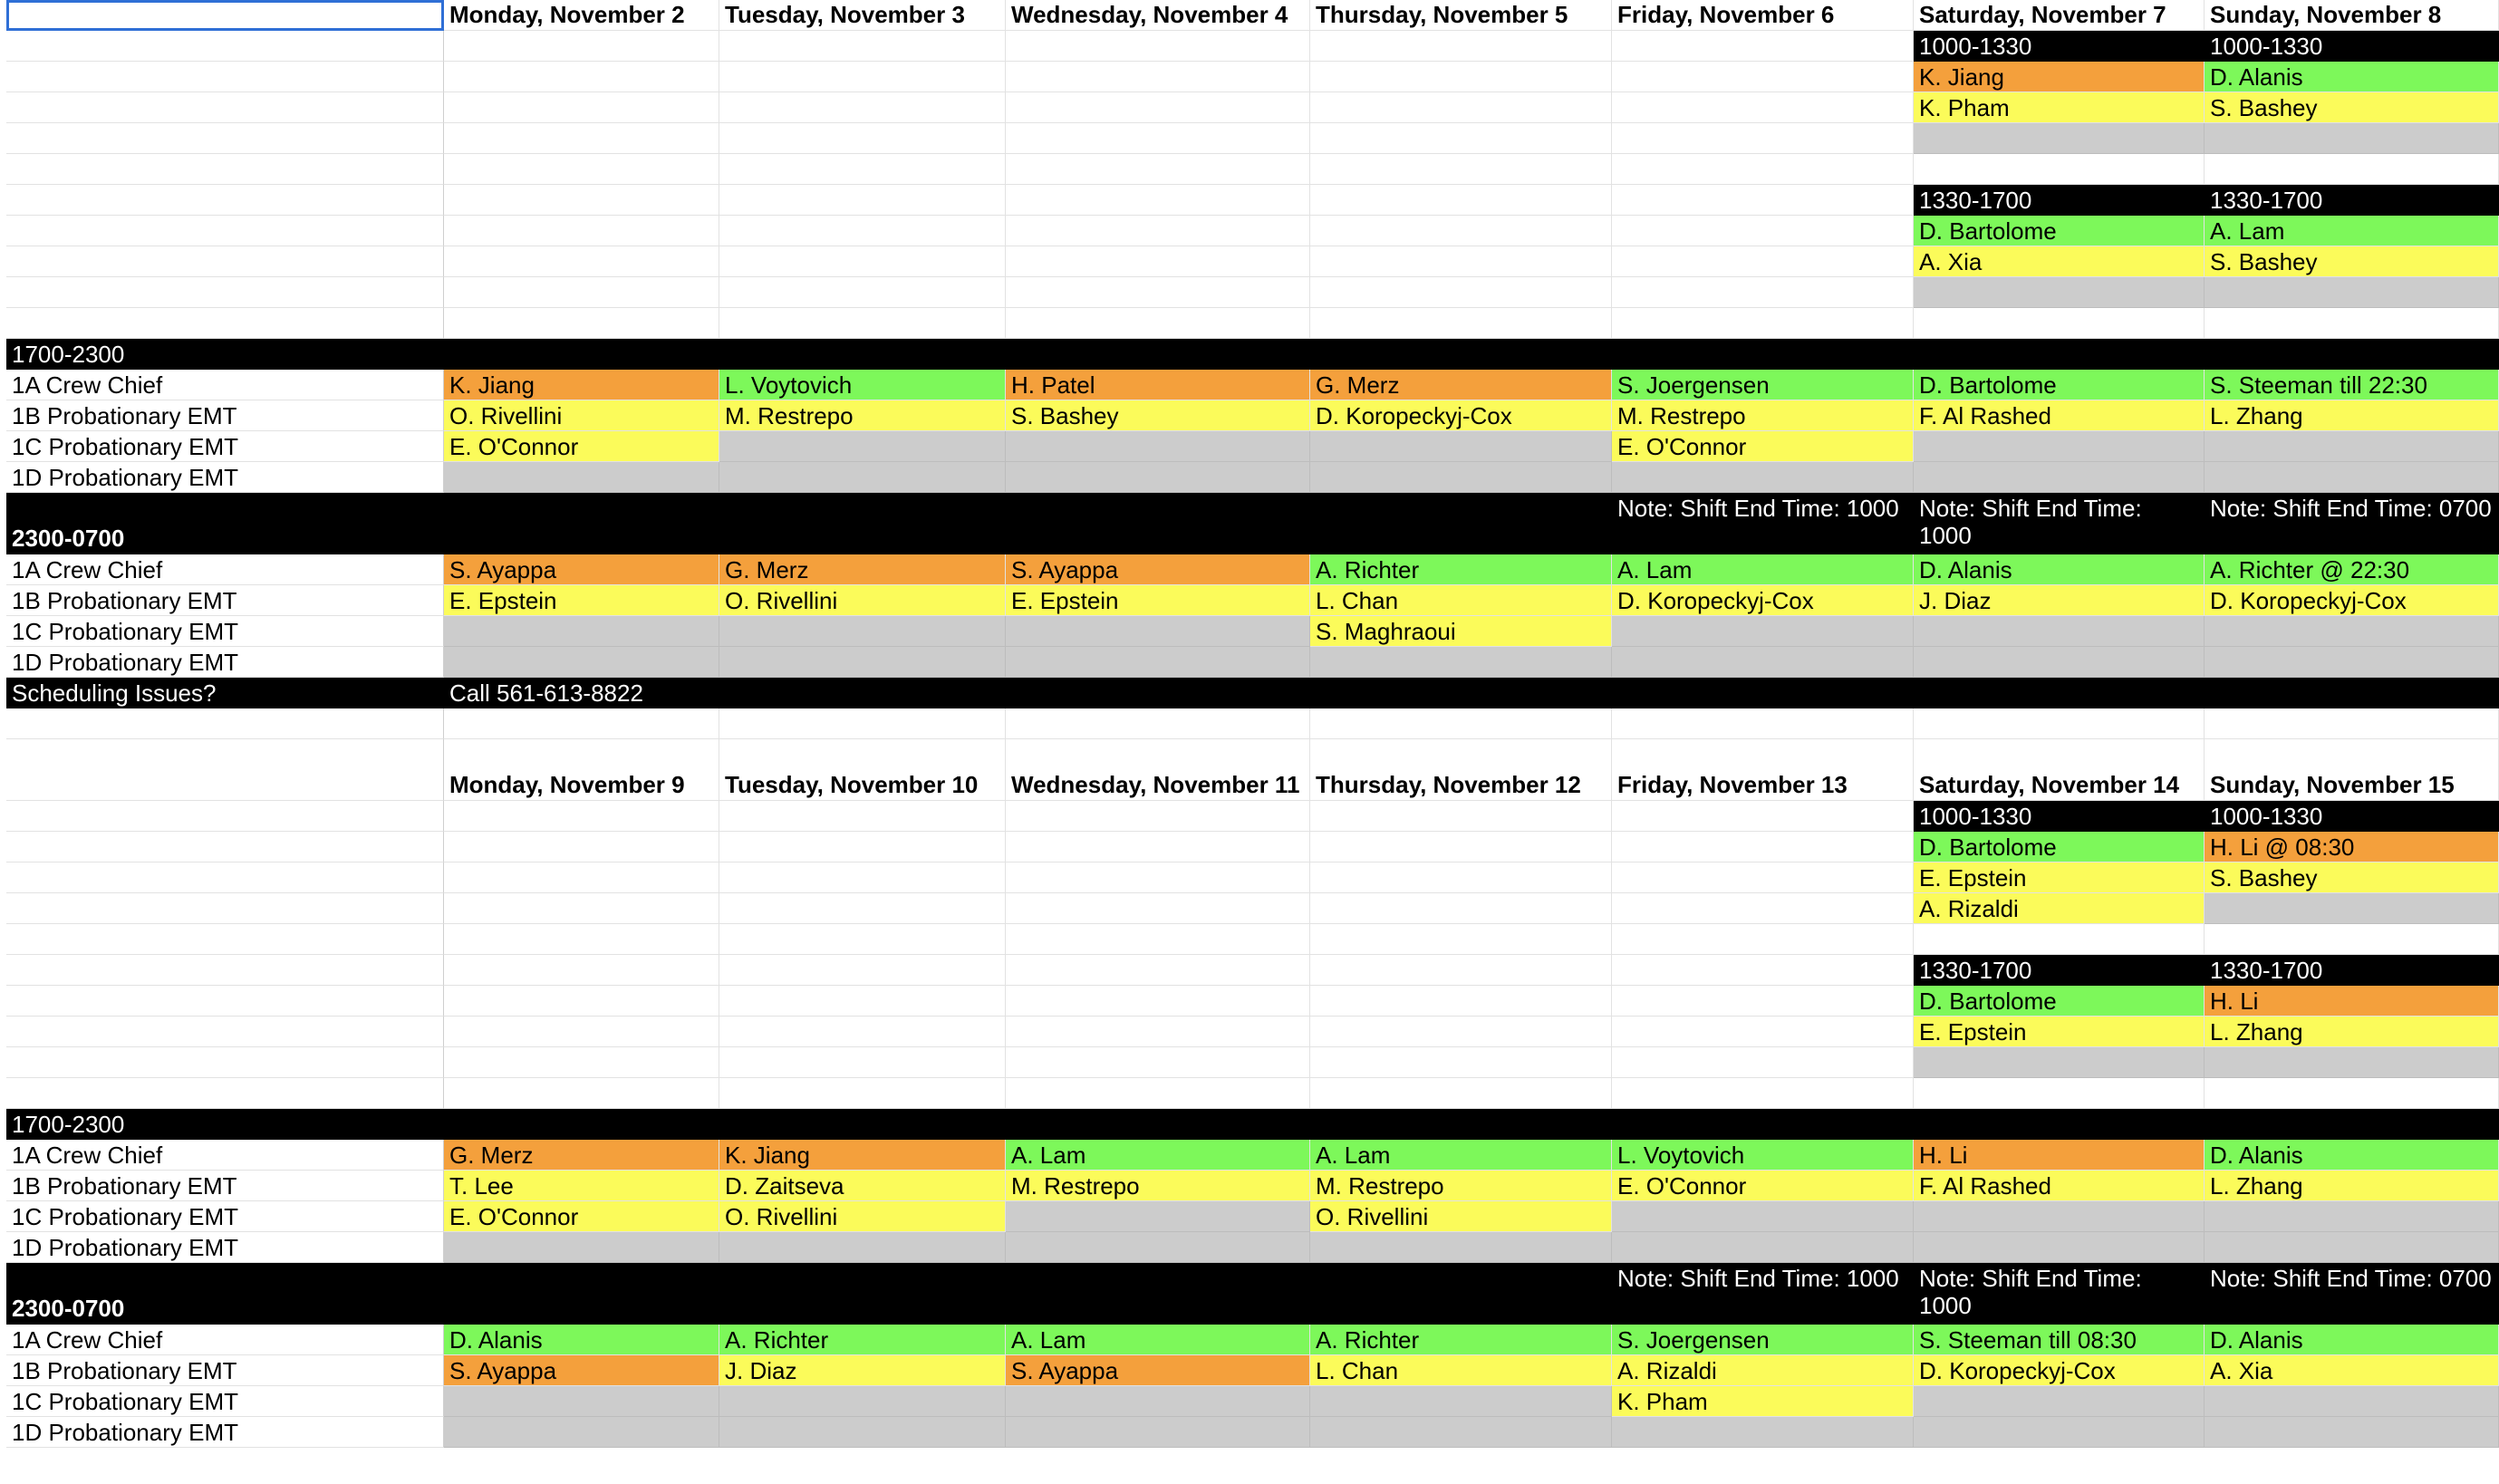  I want to click on staff-assignment: T. Lee, so click(581, 1186).